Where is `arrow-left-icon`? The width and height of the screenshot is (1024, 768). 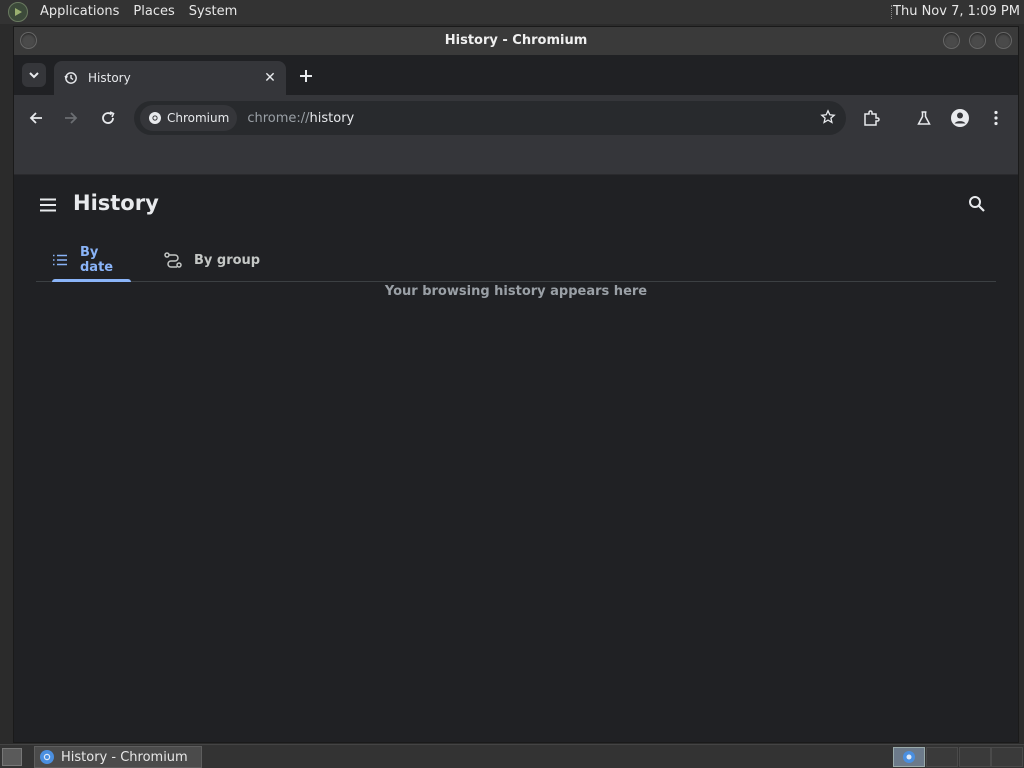 arrow-left-icon is located at coordinates (35, 118).